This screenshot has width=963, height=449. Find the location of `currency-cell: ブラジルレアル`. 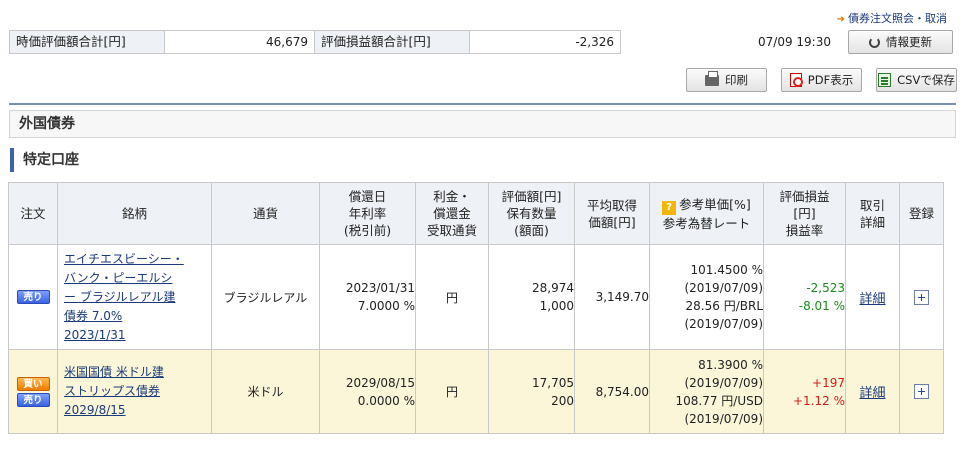

currency-cell: ブラジルレアル is located at coordinates (265, 297).